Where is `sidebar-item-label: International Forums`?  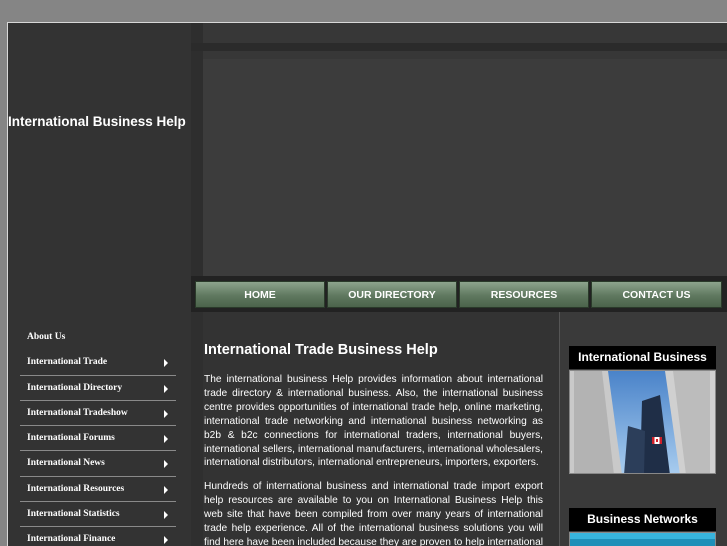
sidebar-item-label: International Forums is located at coordinates (71, 438).